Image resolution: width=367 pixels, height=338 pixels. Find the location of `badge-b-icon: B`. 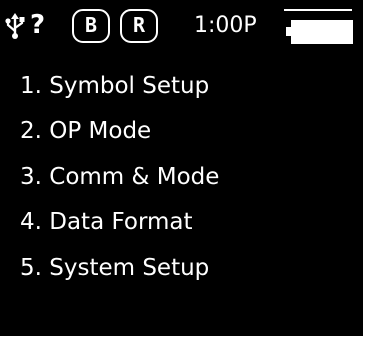

badge-b-icon: B is located at coordinates (91, 26).